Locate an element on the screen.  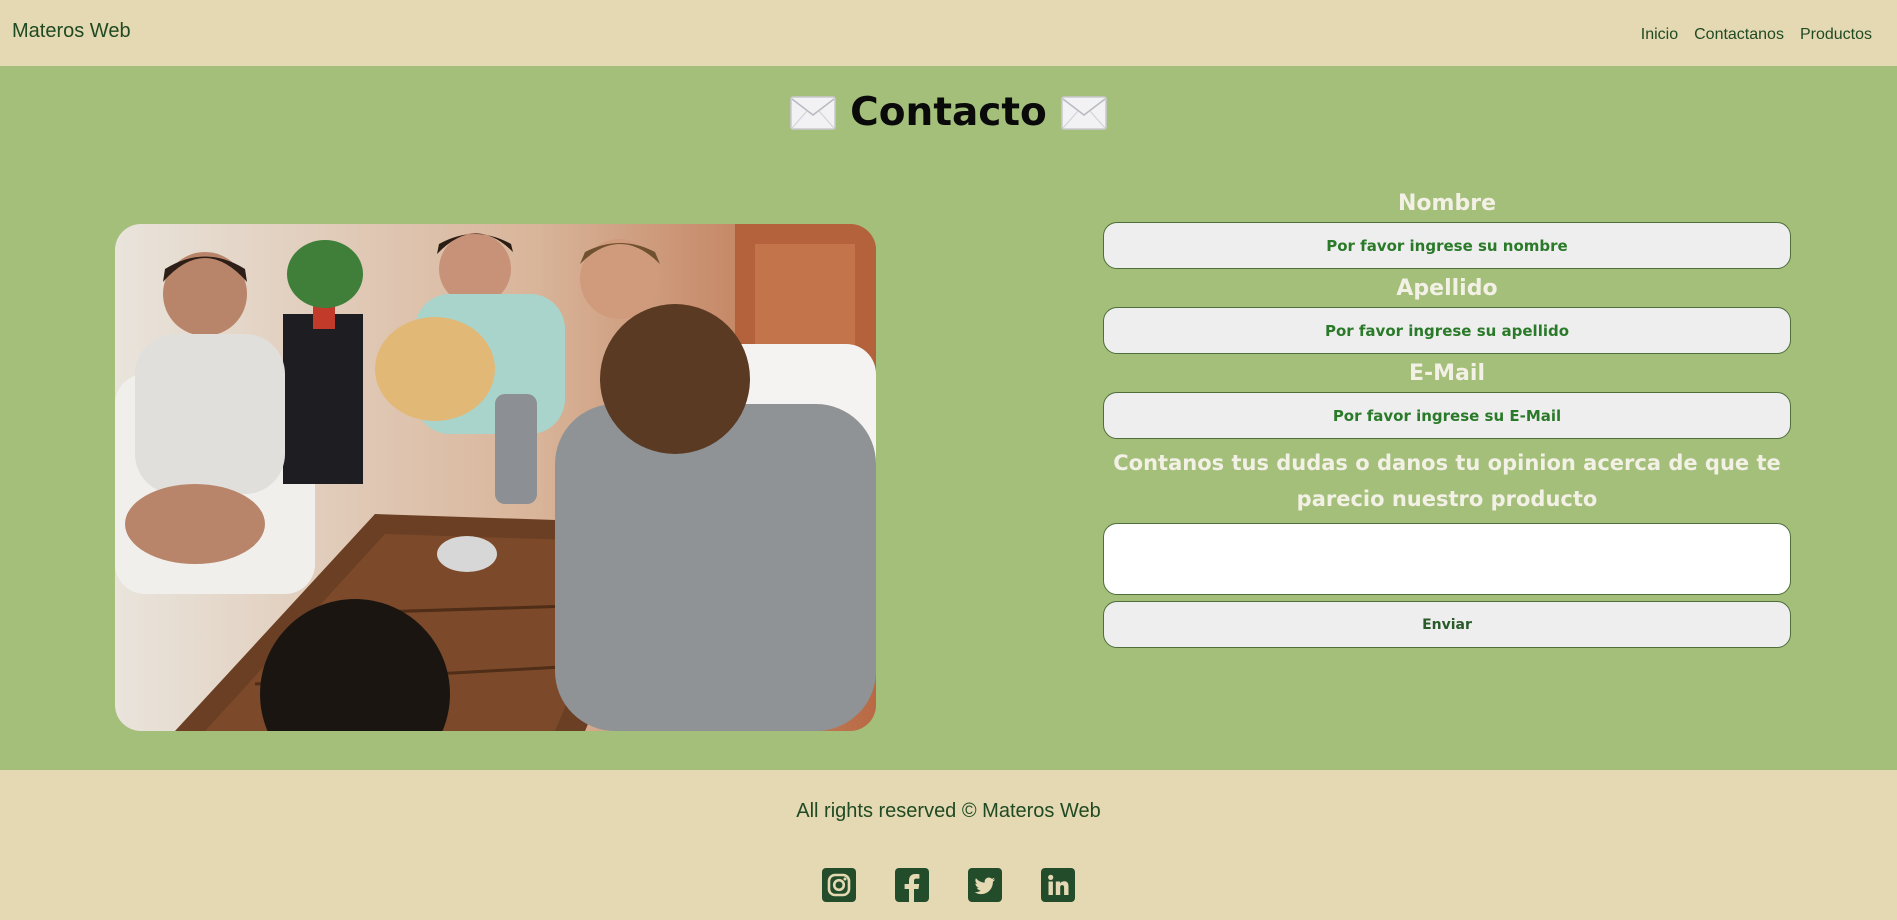
email-input is located at coordinates (1447, 415).